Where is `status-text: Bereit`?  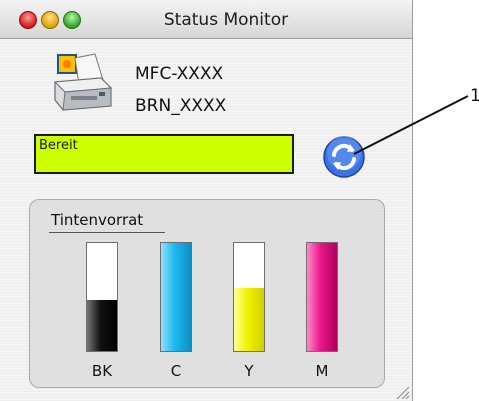 status-text: Bereit is located at coordinates (58, 145).